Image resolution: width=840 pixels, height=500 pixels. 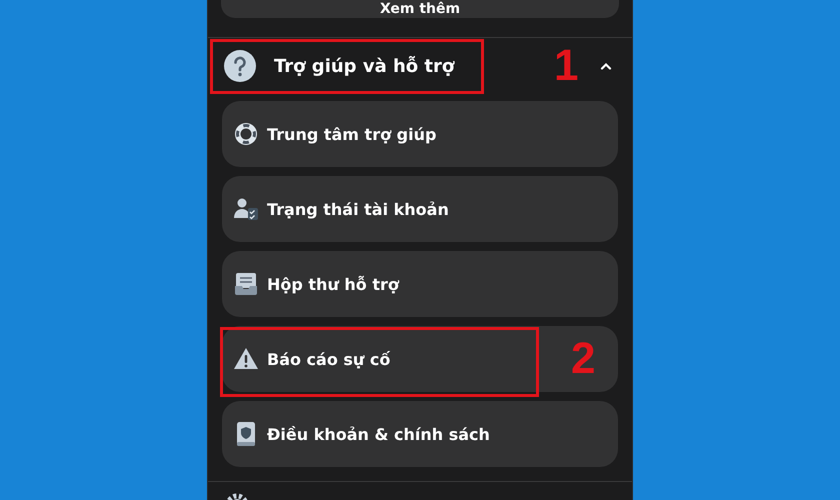 What do you see at coordinates (420, 134) in the screenshot?
I see `menu-item: Trung tâm trợ giúp` at bounding box center [420, 134].